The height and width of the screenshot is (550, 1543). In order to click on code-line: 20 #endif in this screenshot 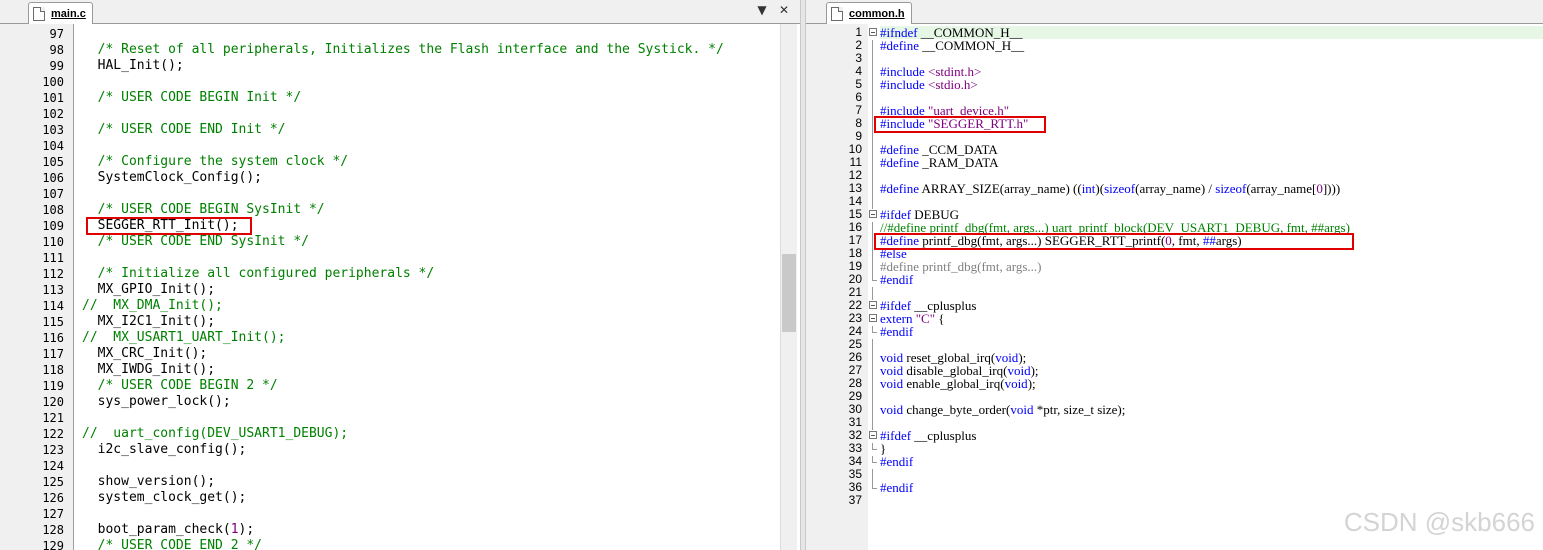, I will do `click(1174, 280)`.